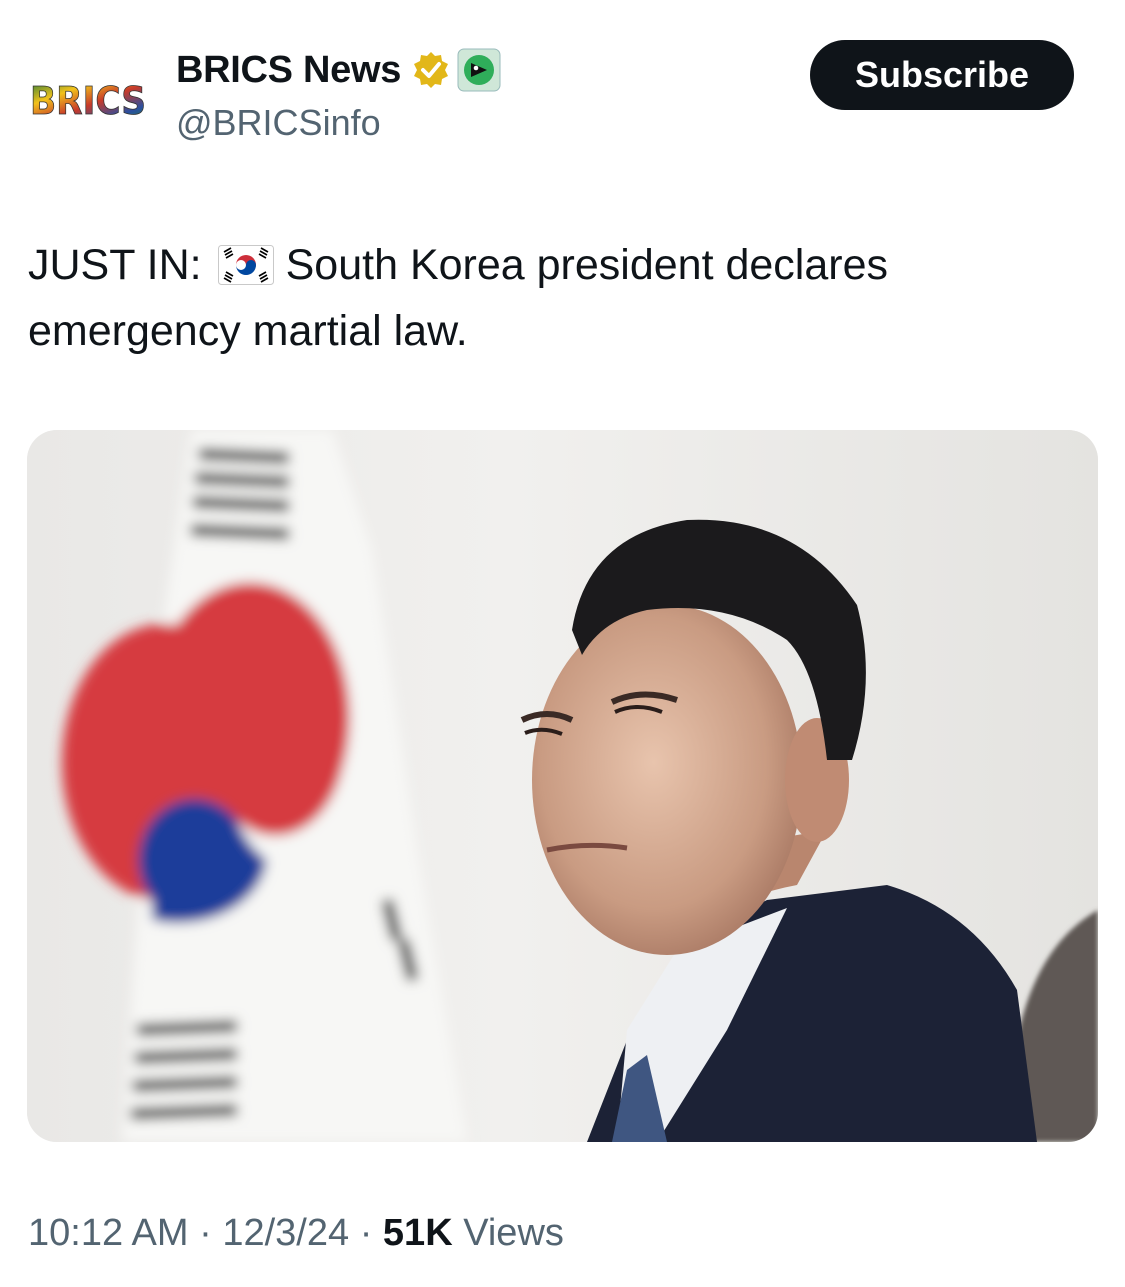 The image size is (1125, 1287). Describe the element at coordinates (115, 265) in the screenshot. I see `tweet-text-prefix: JUST IN:` at that location.